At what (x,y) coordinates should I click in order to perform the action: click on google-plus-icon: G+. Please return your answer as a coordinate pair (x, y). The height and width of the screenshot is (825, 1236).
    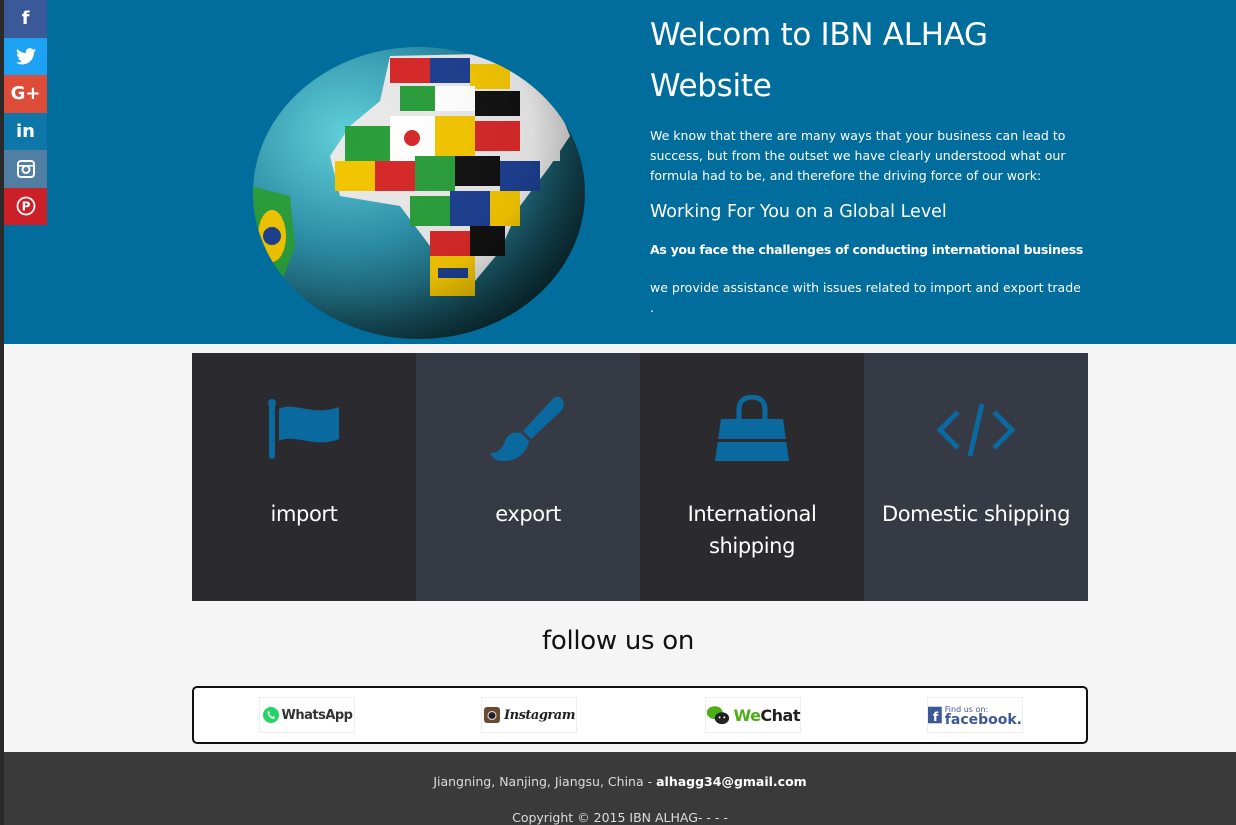
    Looking at the image, I should click on (25, 94).